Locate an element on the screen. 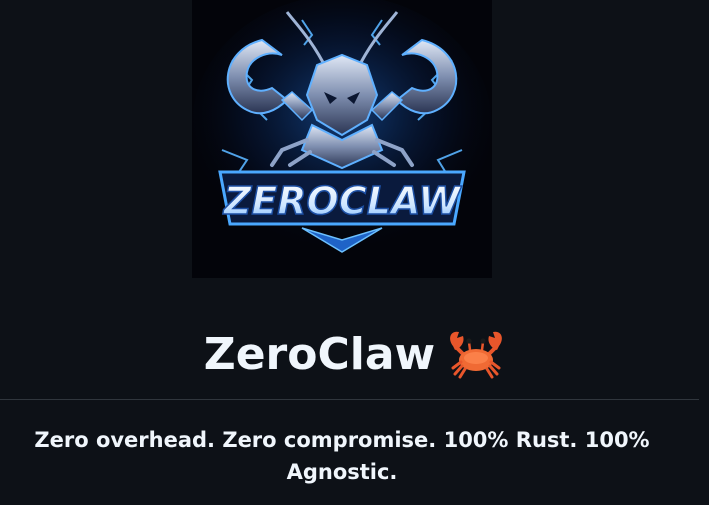  logo-wordmark: ZEROCLAW is located at coordinates (343, 201).